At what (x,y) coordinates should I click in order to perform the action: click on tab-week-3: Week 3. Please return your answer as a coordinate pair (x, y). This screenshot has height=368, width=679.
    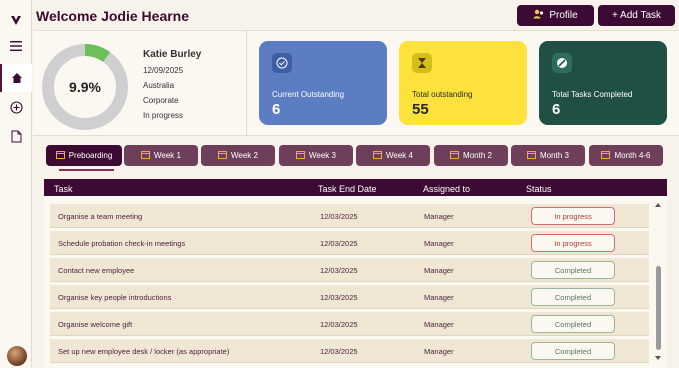
    Looking at the image, I should click on (316, 155).